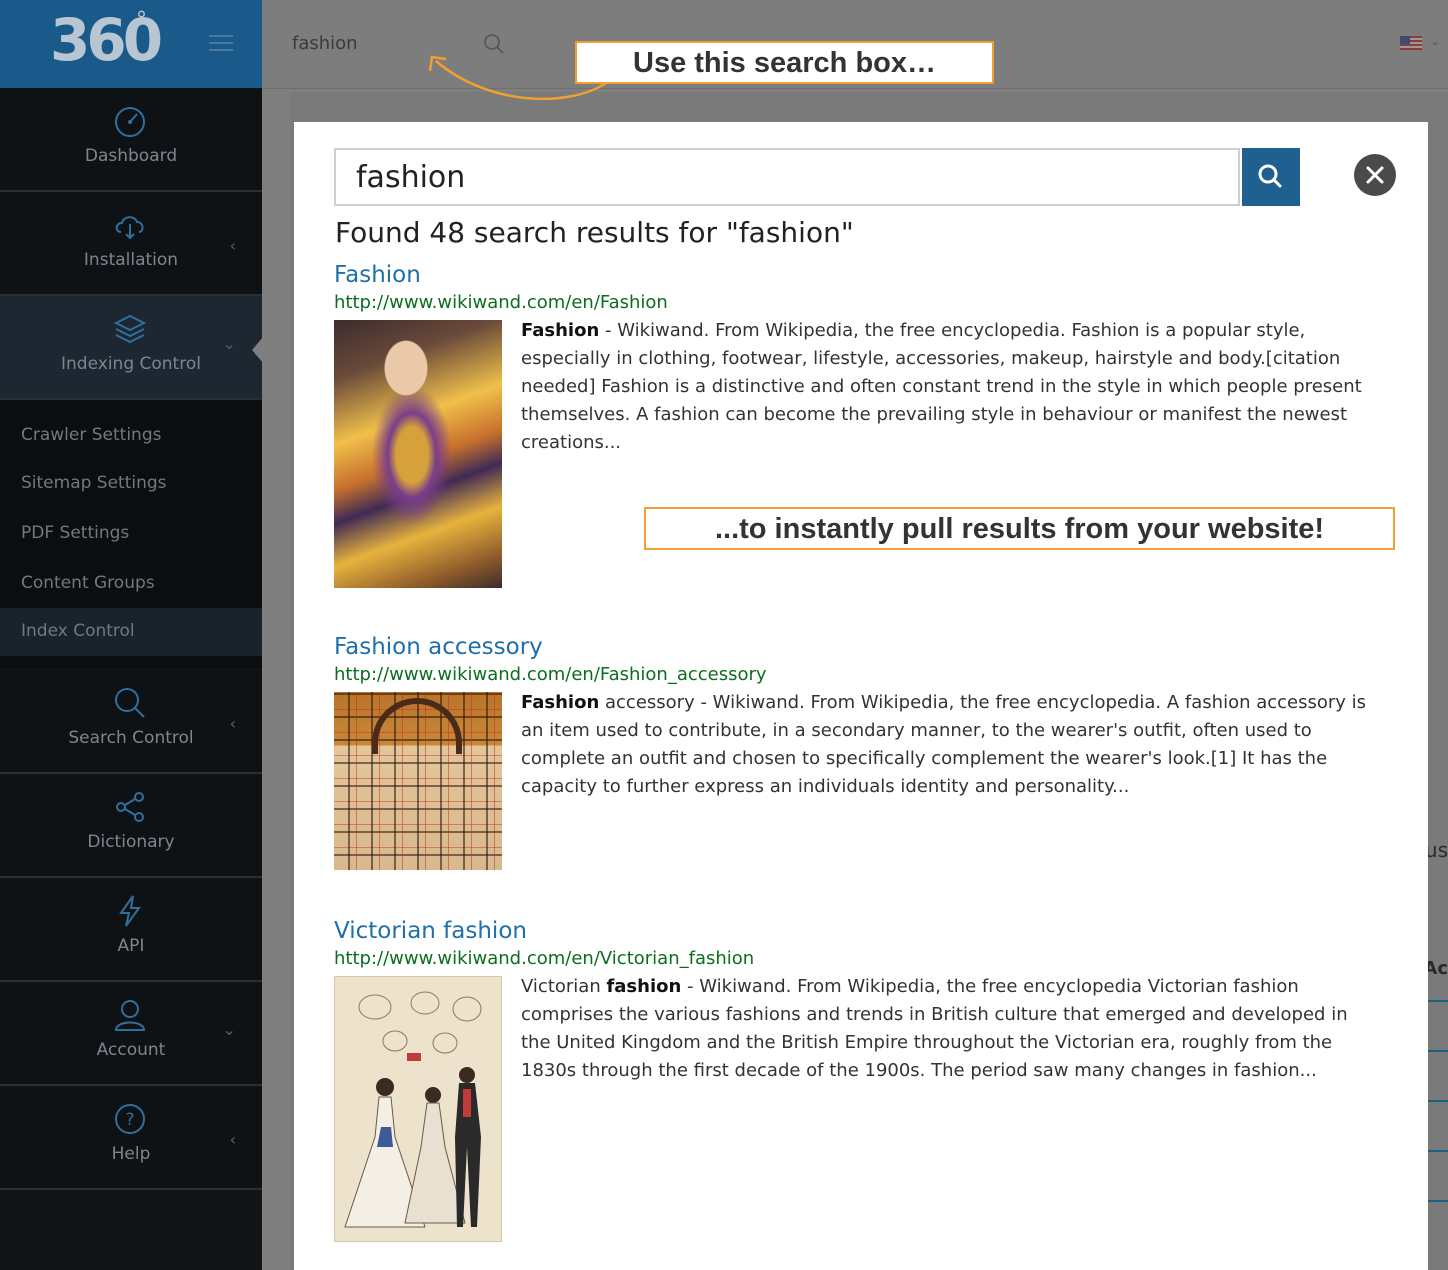 The width and height of the screenshot is (1448, 1270). What do you see at coordinates (130, 329) in the screenshot?
I see `layers-icon` at bounding box center [130, 329].